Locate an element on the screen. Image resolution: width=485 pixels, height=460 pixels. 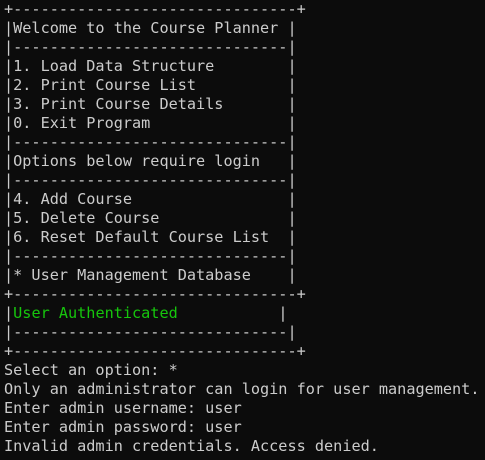
menu-item-print-course-details: |3. Print Course Details | is located at coordinates (150, 104).